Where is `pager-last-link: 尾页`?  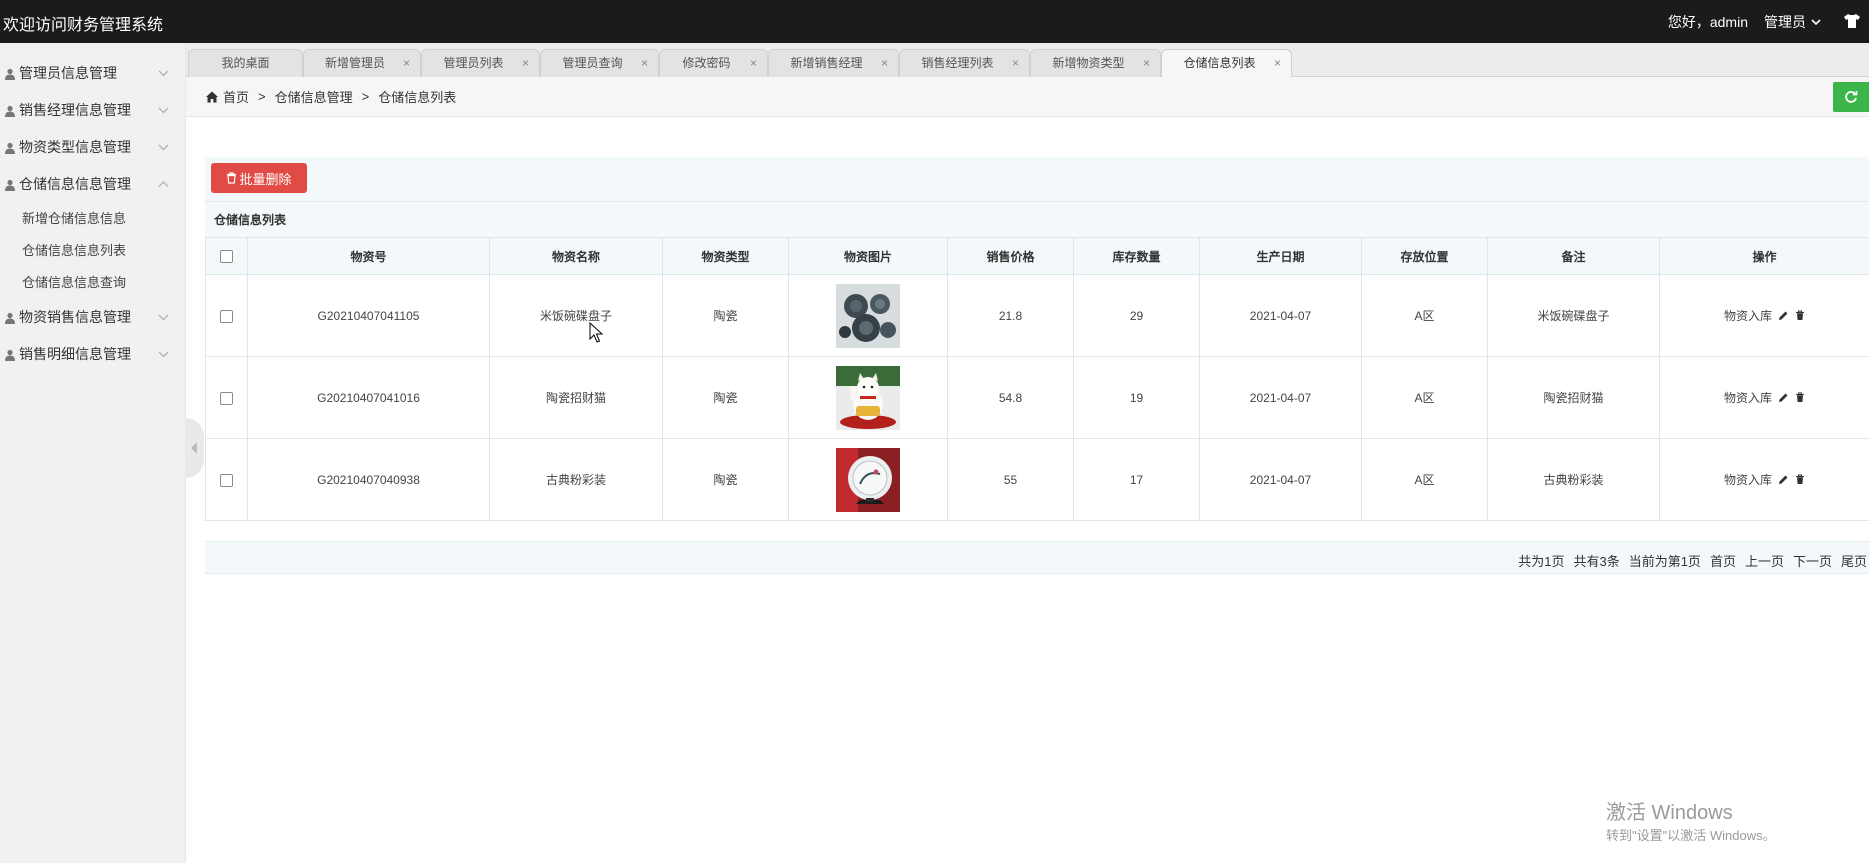
pager-last-link: 尾页 is located at coordinates (1854, 560).